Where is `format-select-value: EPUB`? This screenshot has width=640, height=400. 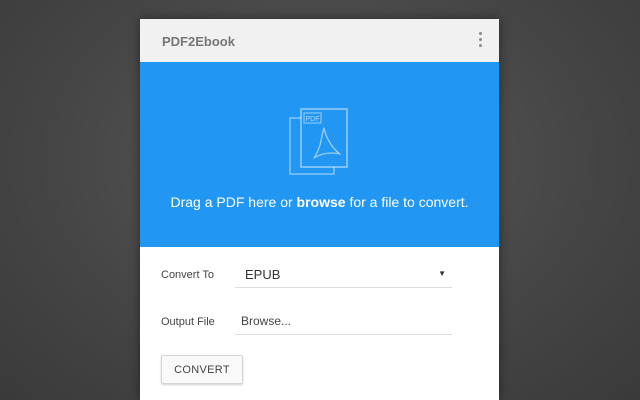
format-select-value: EPUB is located at coordinates (263, 274).